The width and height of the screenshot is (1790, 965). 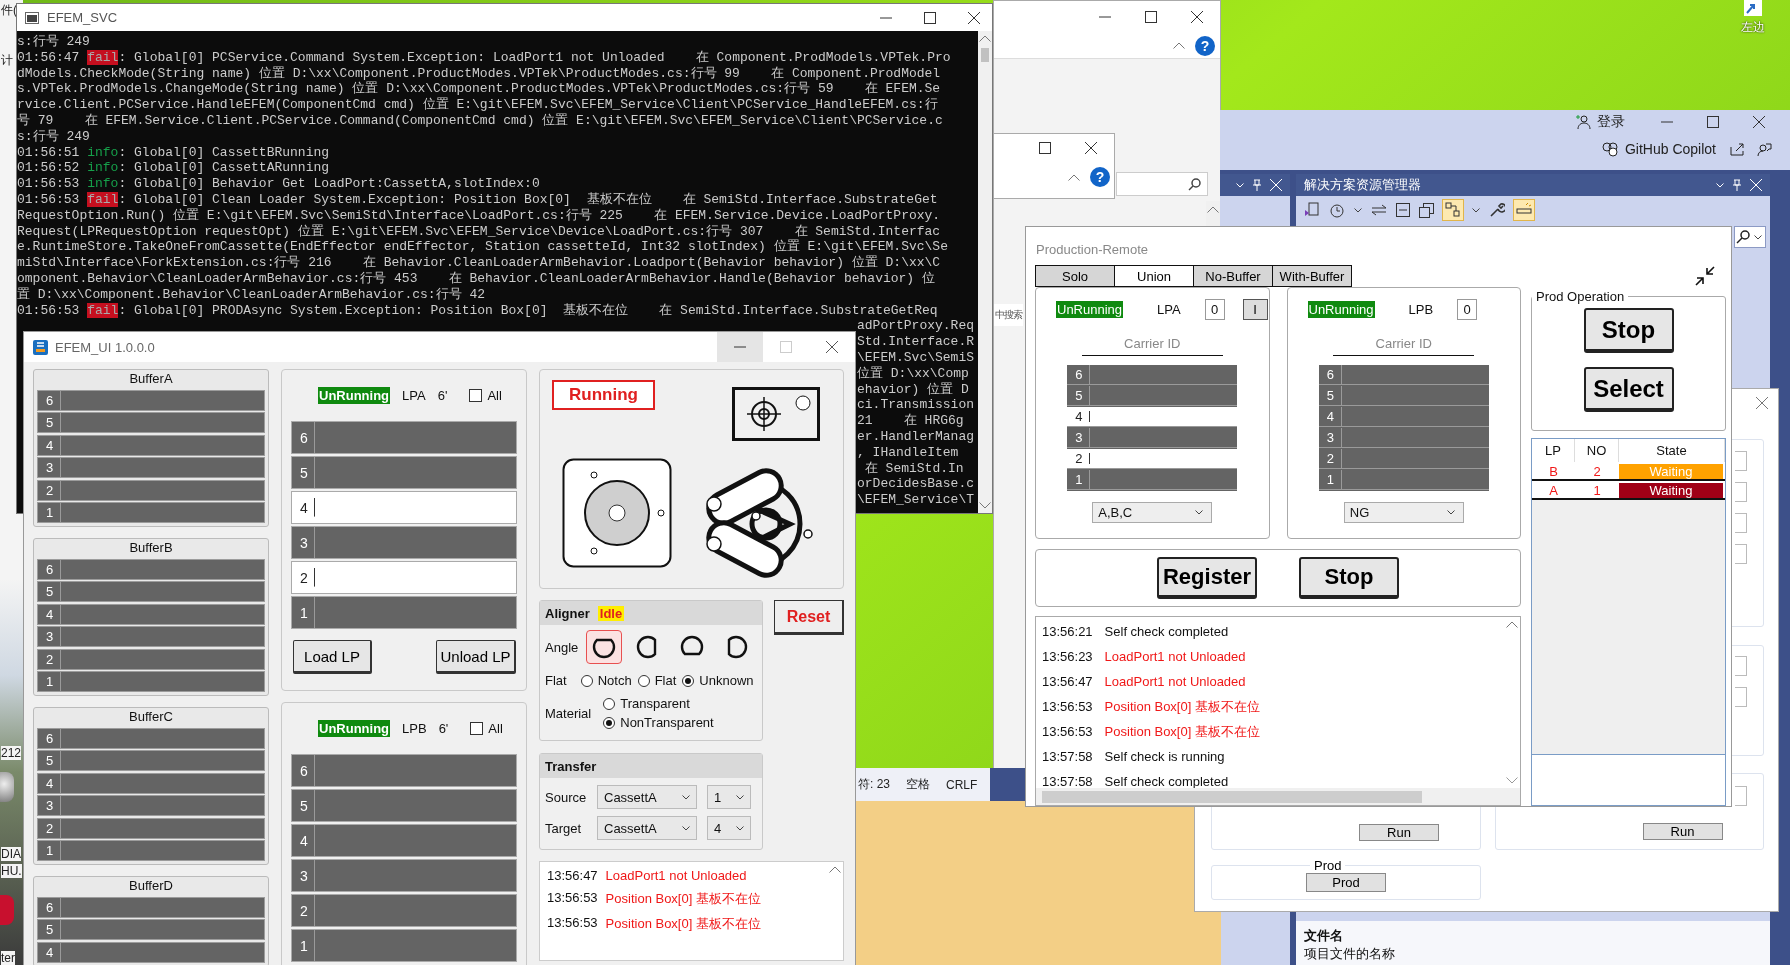 What do you see at coordinates (1524, 210) in the screenshot?
I see `preview-icon` at bounding box center [1524, 210].